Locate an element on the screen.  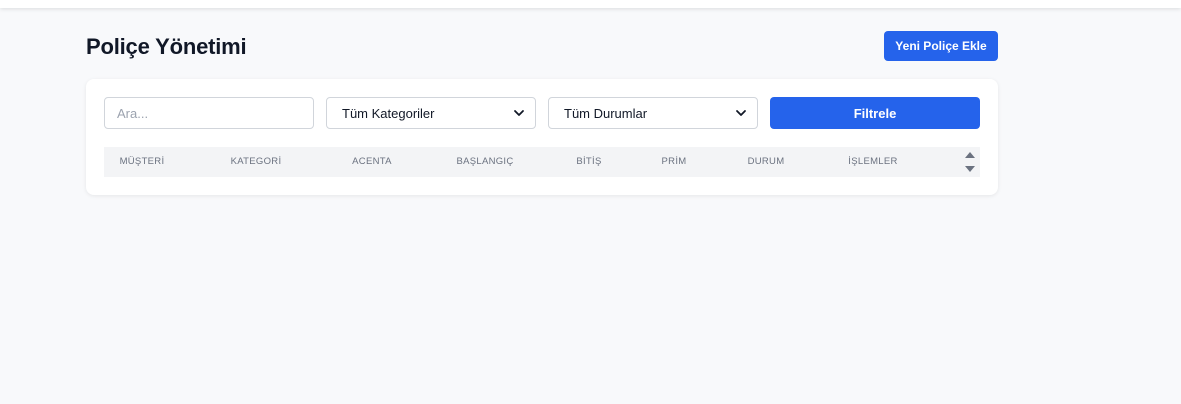
scroll-down-icon is located at coordinates (970, 169).